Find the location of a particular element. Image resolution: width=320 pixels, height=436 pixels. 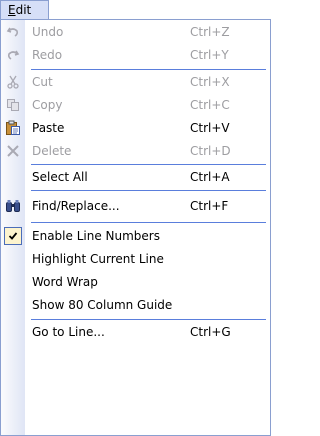

menu-bar: Edit is located at coordinates (135, 10).